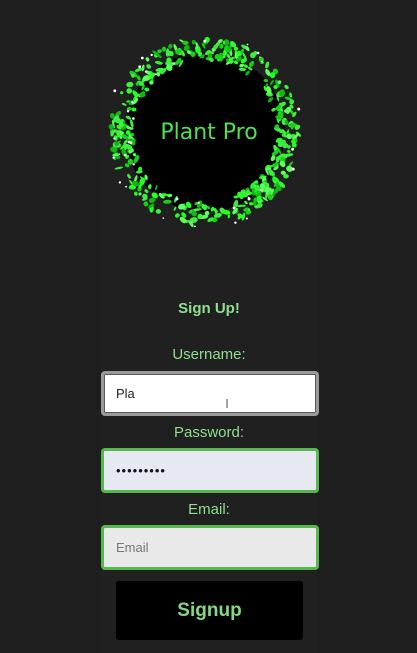 The height and width of the screenshot is (653, 417). I want to click on username-label: Username:, so click(209, 354).